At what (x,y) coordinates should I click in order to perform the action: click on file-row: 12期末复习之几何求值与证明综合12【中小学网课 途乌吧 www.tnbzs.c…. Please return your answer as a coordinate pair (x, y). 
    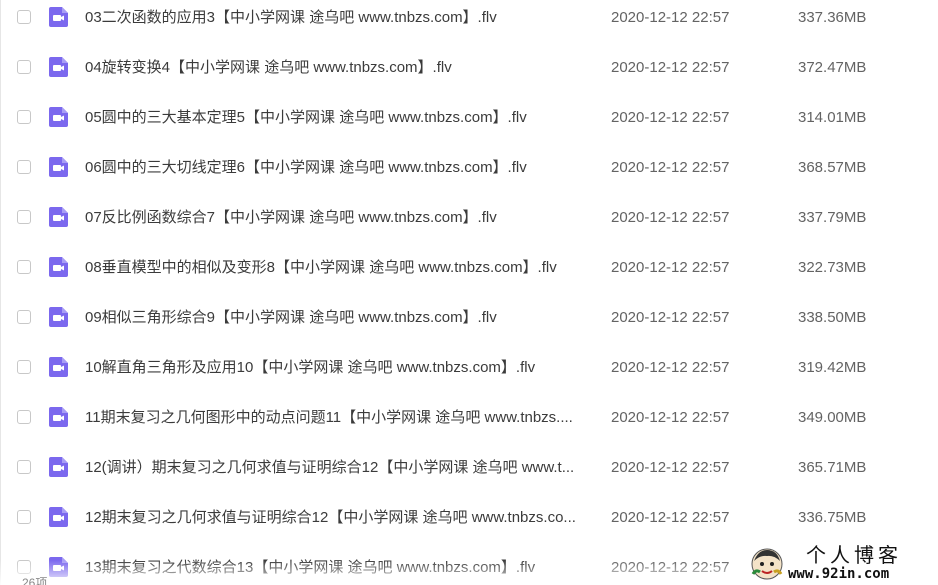
    Looking at the image, I should click on (469, 518).